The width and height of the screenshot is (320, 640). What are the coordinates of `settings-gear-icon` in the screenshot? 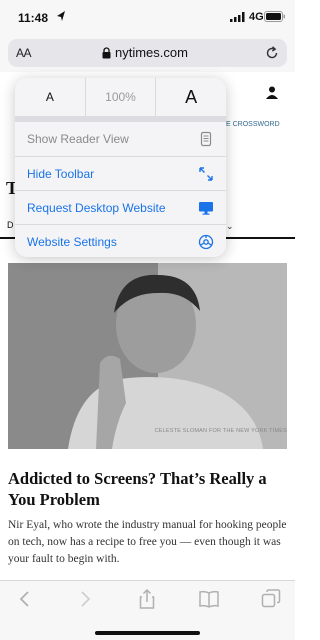 It's located at (206, 242).